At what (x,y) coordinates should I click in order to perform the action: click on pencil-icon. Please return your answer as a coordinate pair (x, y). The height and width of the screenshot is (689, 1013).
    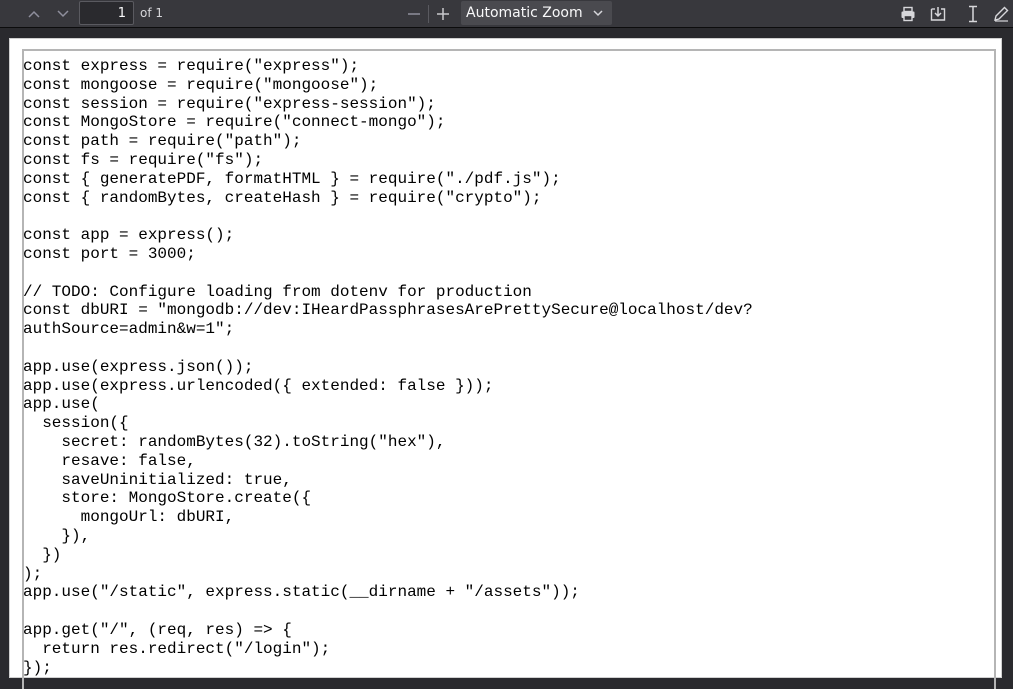
    Looking at the image, I should click on (1001, 14).